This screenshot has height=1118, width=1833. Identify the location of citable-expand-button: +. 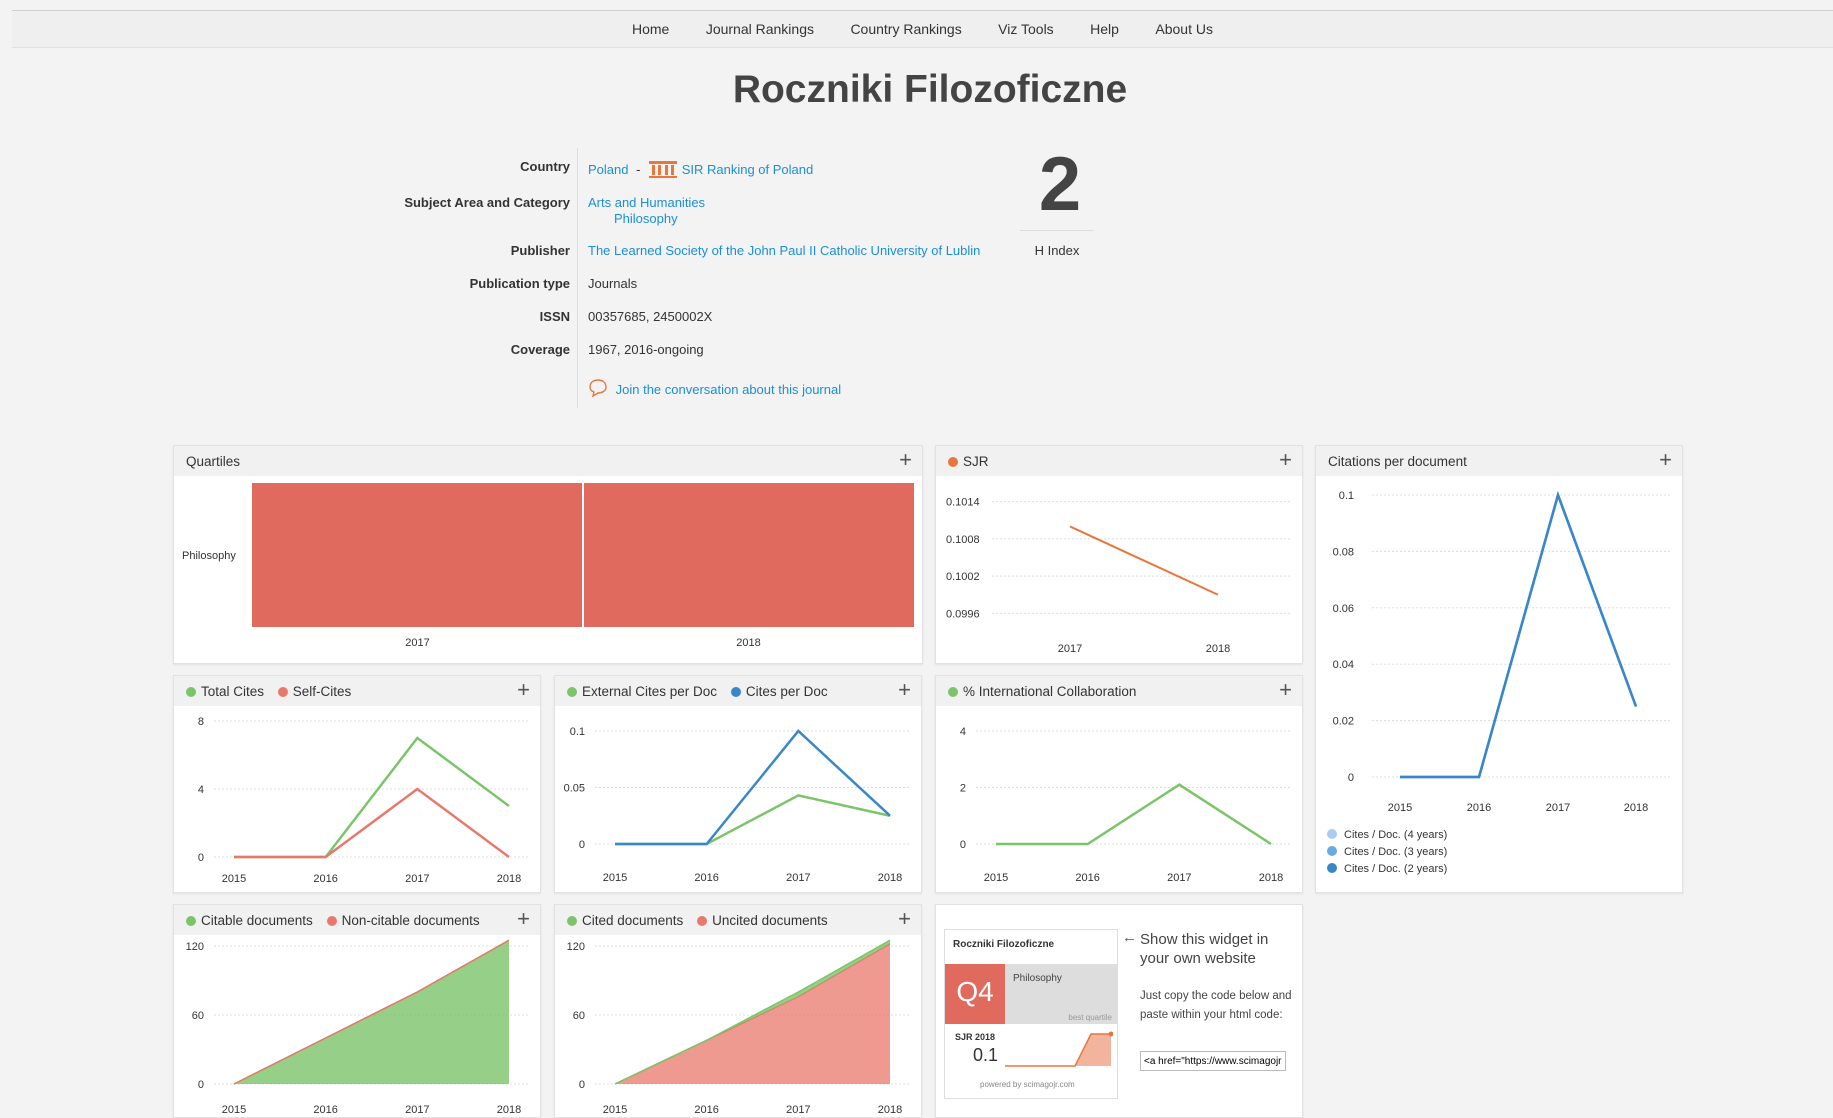
(523, 919).